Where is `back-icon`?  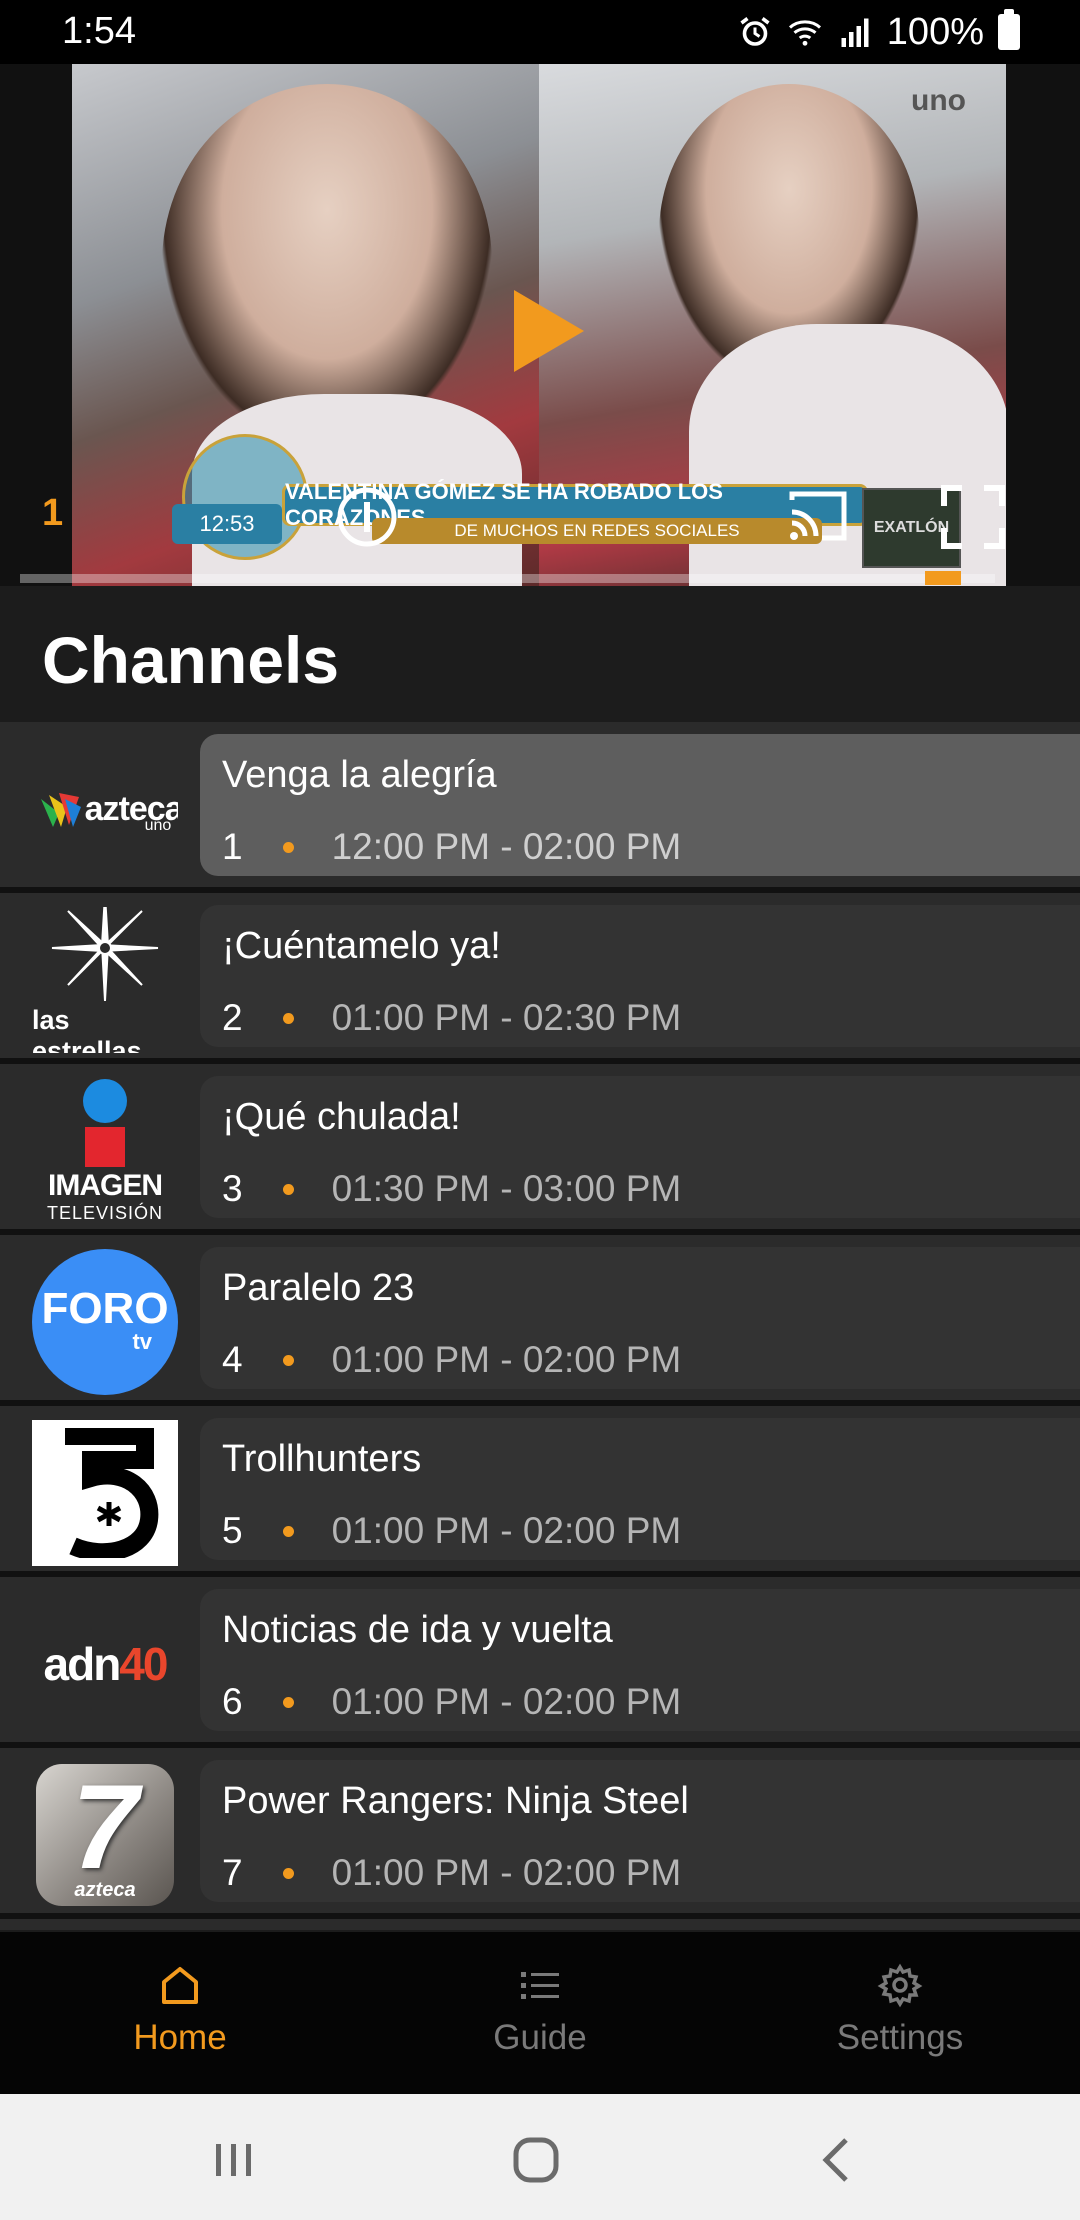
back-icon is located at coordinates (838, 2160).